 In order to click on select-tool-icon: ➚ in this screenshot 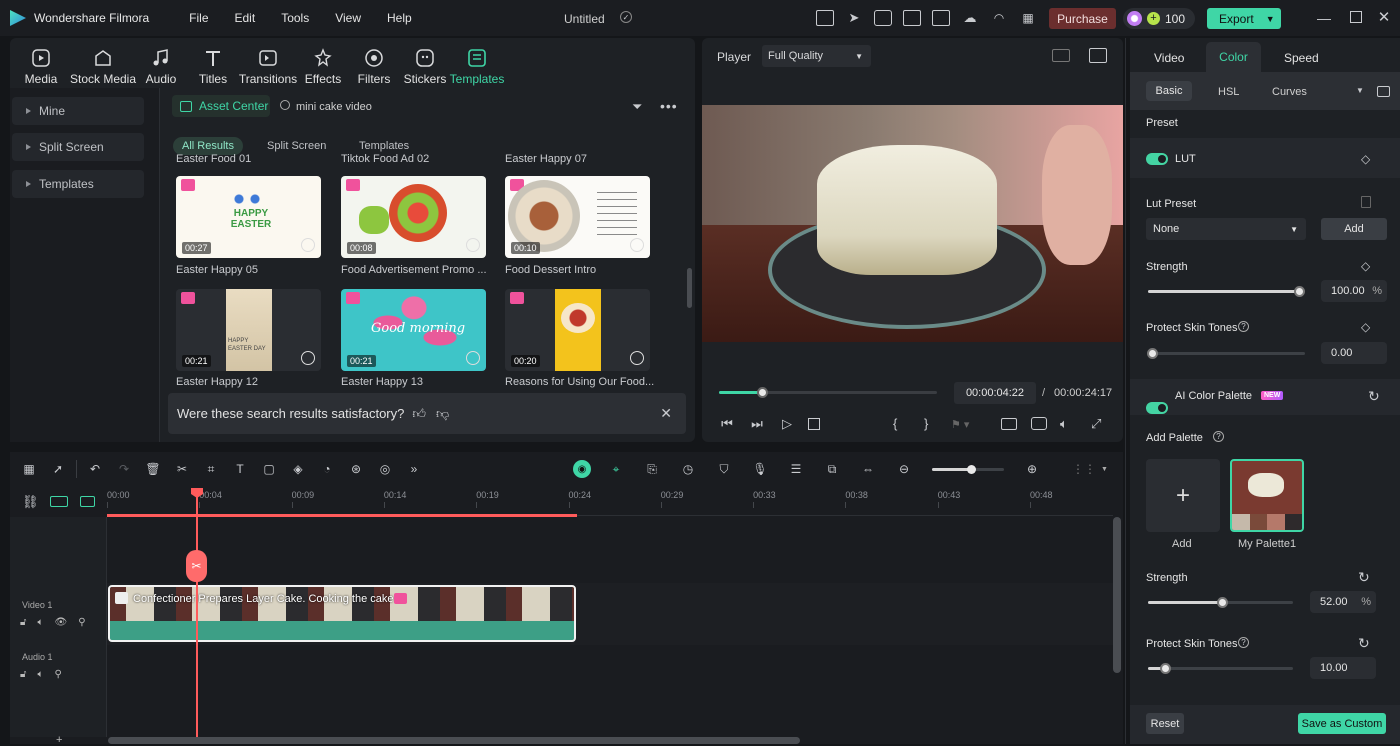, I will do `click(58, 469)`.